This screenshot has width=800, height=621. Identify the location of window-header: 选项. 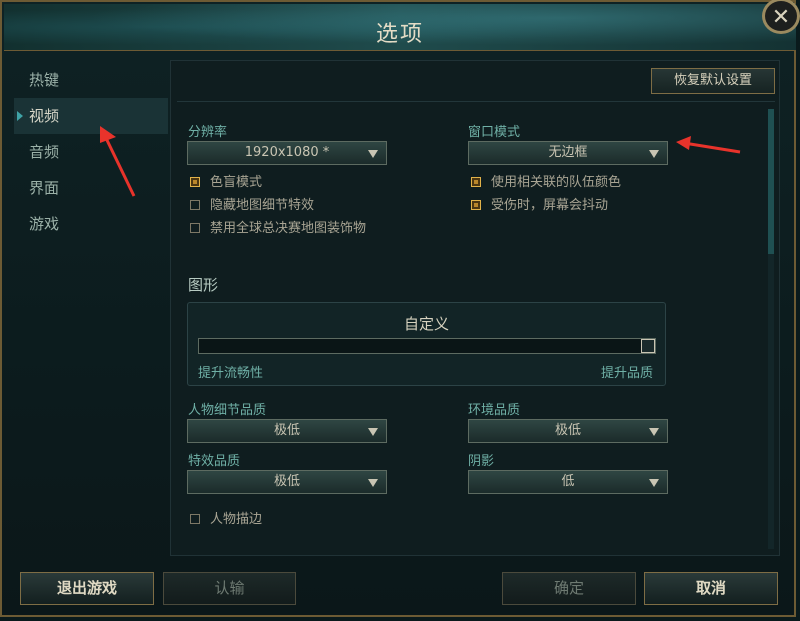
(400, 27).